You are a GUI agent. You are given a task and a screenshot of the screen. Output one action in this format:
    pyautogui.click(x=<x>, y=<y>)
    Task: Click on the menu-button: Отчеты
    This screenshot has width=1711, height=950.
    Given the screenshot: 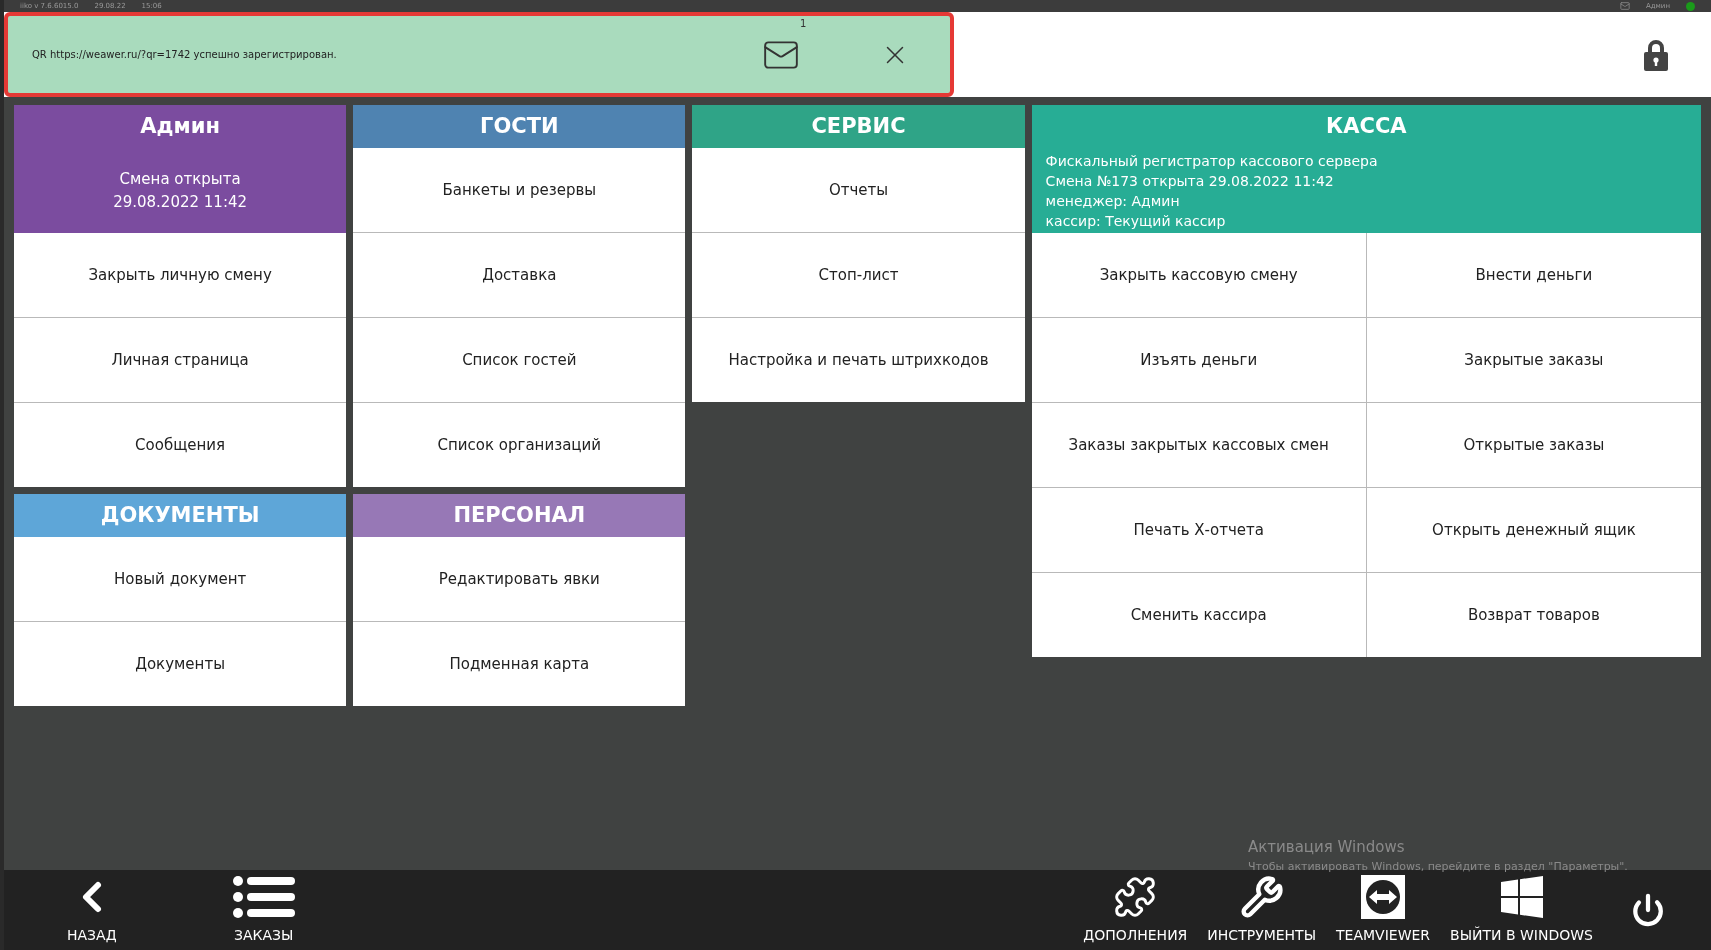 What is the action you would take?
    pyautogui.click(x=858, y=190)
    